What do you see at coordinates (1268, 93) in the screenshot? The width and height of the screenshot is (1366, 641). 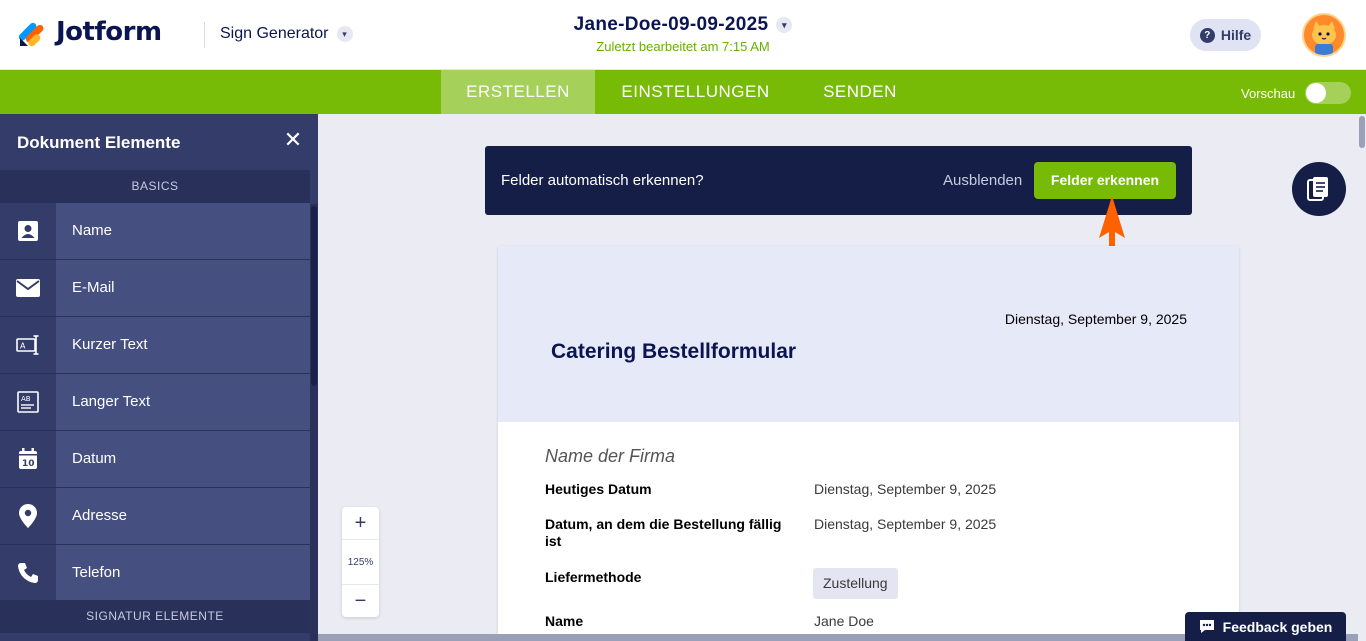 I see `preview-label: Vorschau` at bounding box center [1268, 93].